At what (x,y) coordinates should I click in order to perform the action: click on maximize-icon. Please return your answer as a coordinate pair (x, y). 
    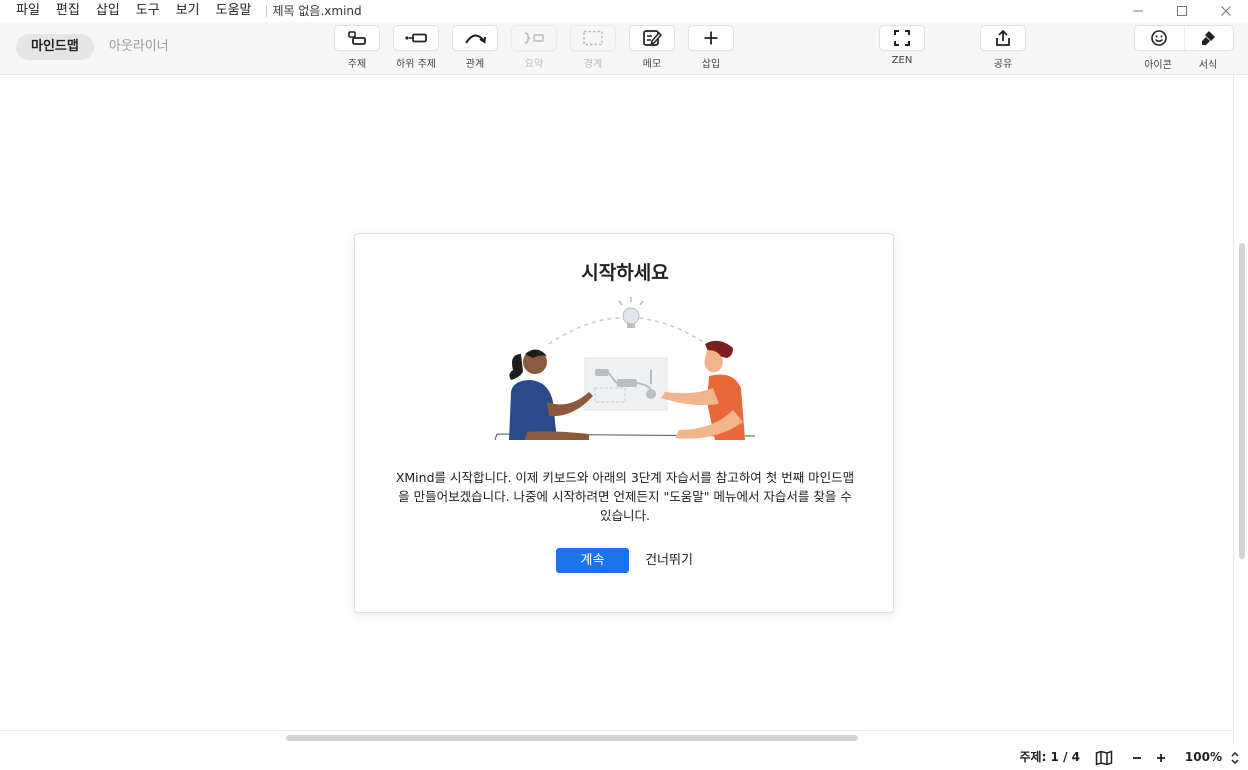
    Looking at the image, I should click on (1182, 11).